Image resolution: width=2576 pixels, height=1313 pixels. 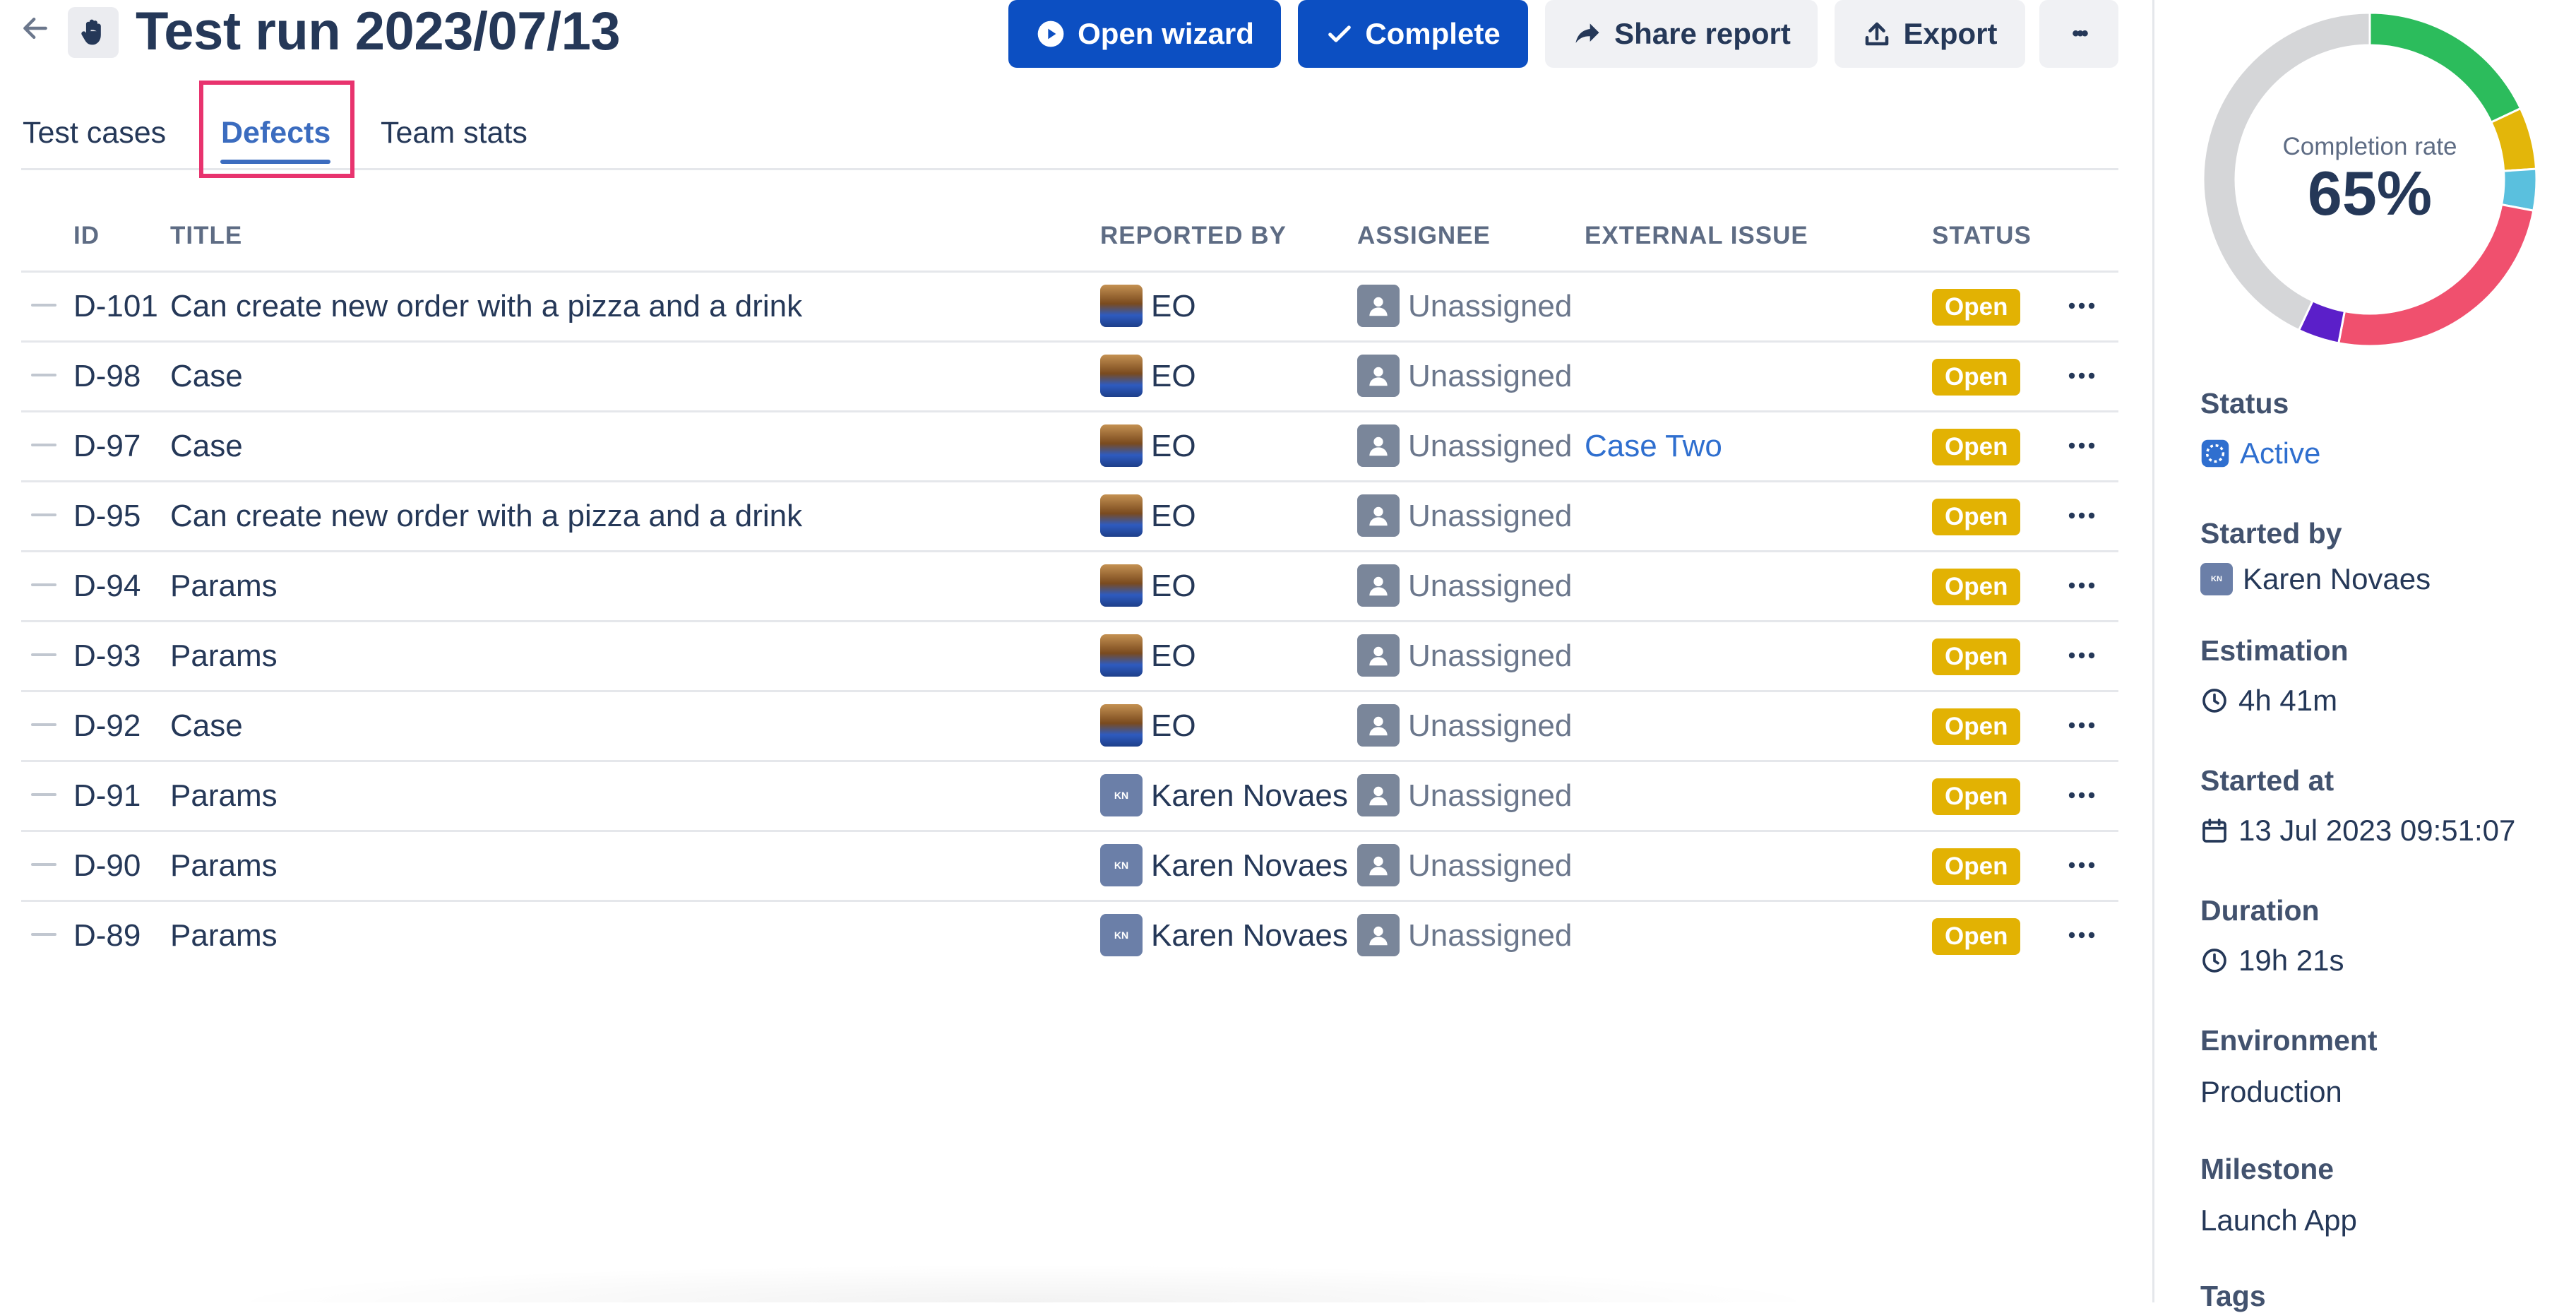 What do you see at coordinates (1069, 935) in the screenshot?
I see `table-row: D-89 Params KN Karen Novaes Unassigned Open` at bounding box center [1069, 935].